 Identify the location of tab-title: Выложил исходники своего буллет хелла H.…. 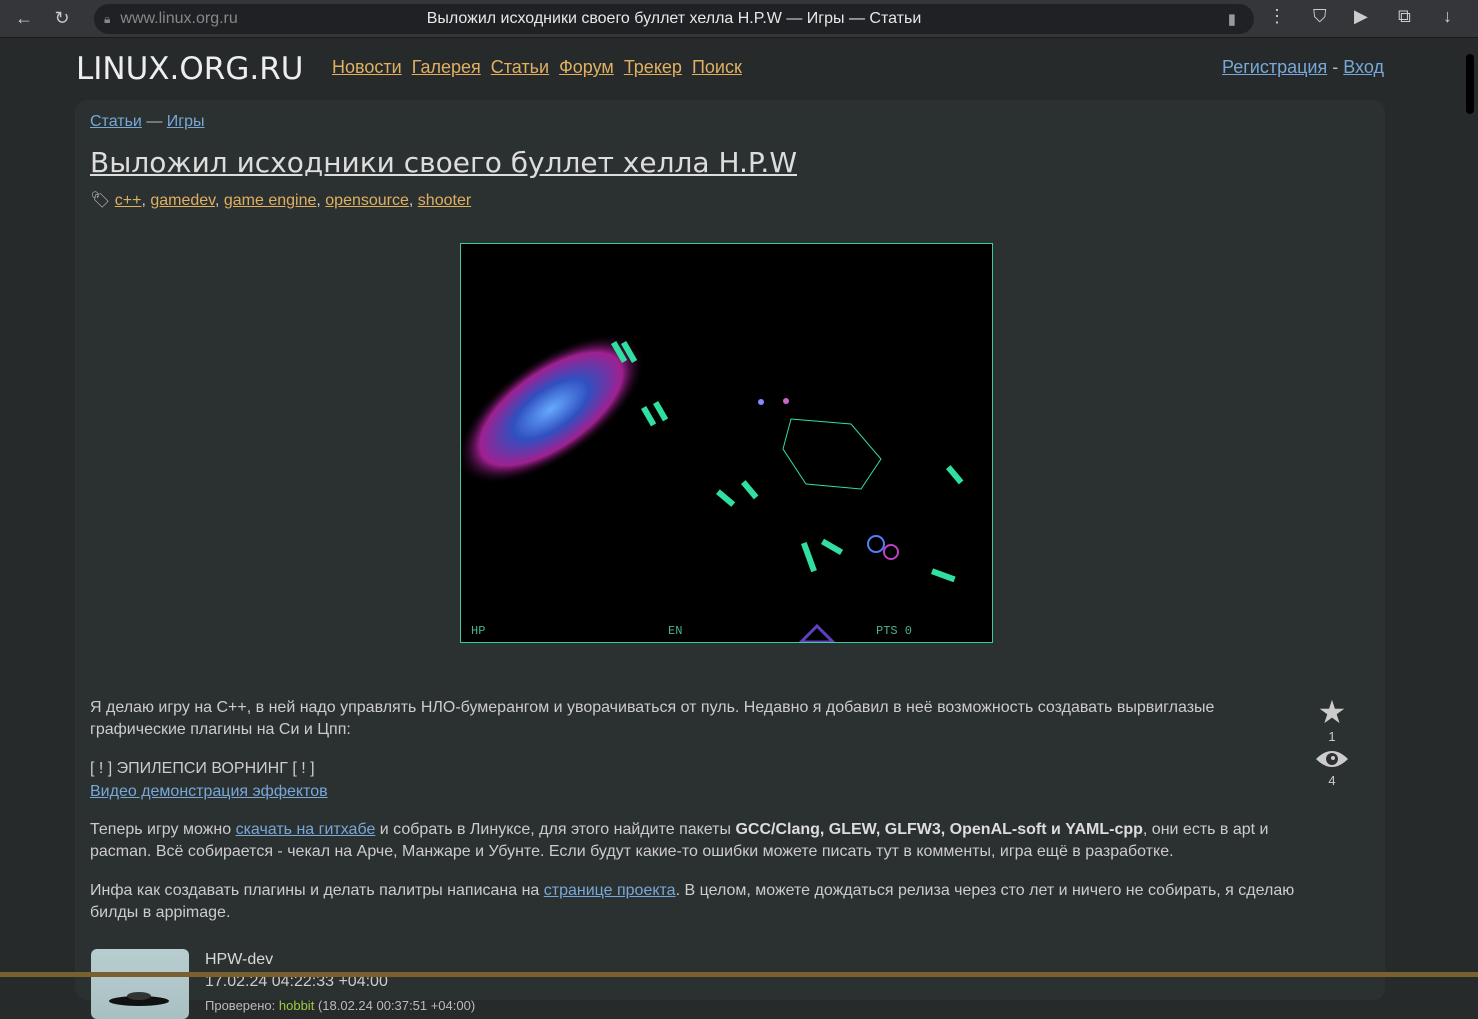
(674, 18).